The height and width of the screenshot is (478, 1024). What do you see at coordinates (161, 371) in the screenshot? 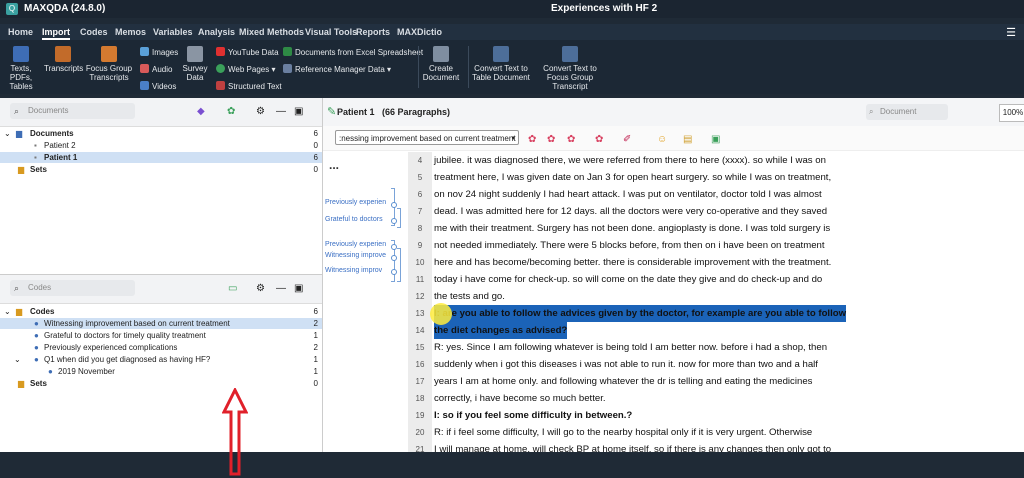
I see `code-2019-november: ● 2019 November 1` at bounding box center [161, 371].